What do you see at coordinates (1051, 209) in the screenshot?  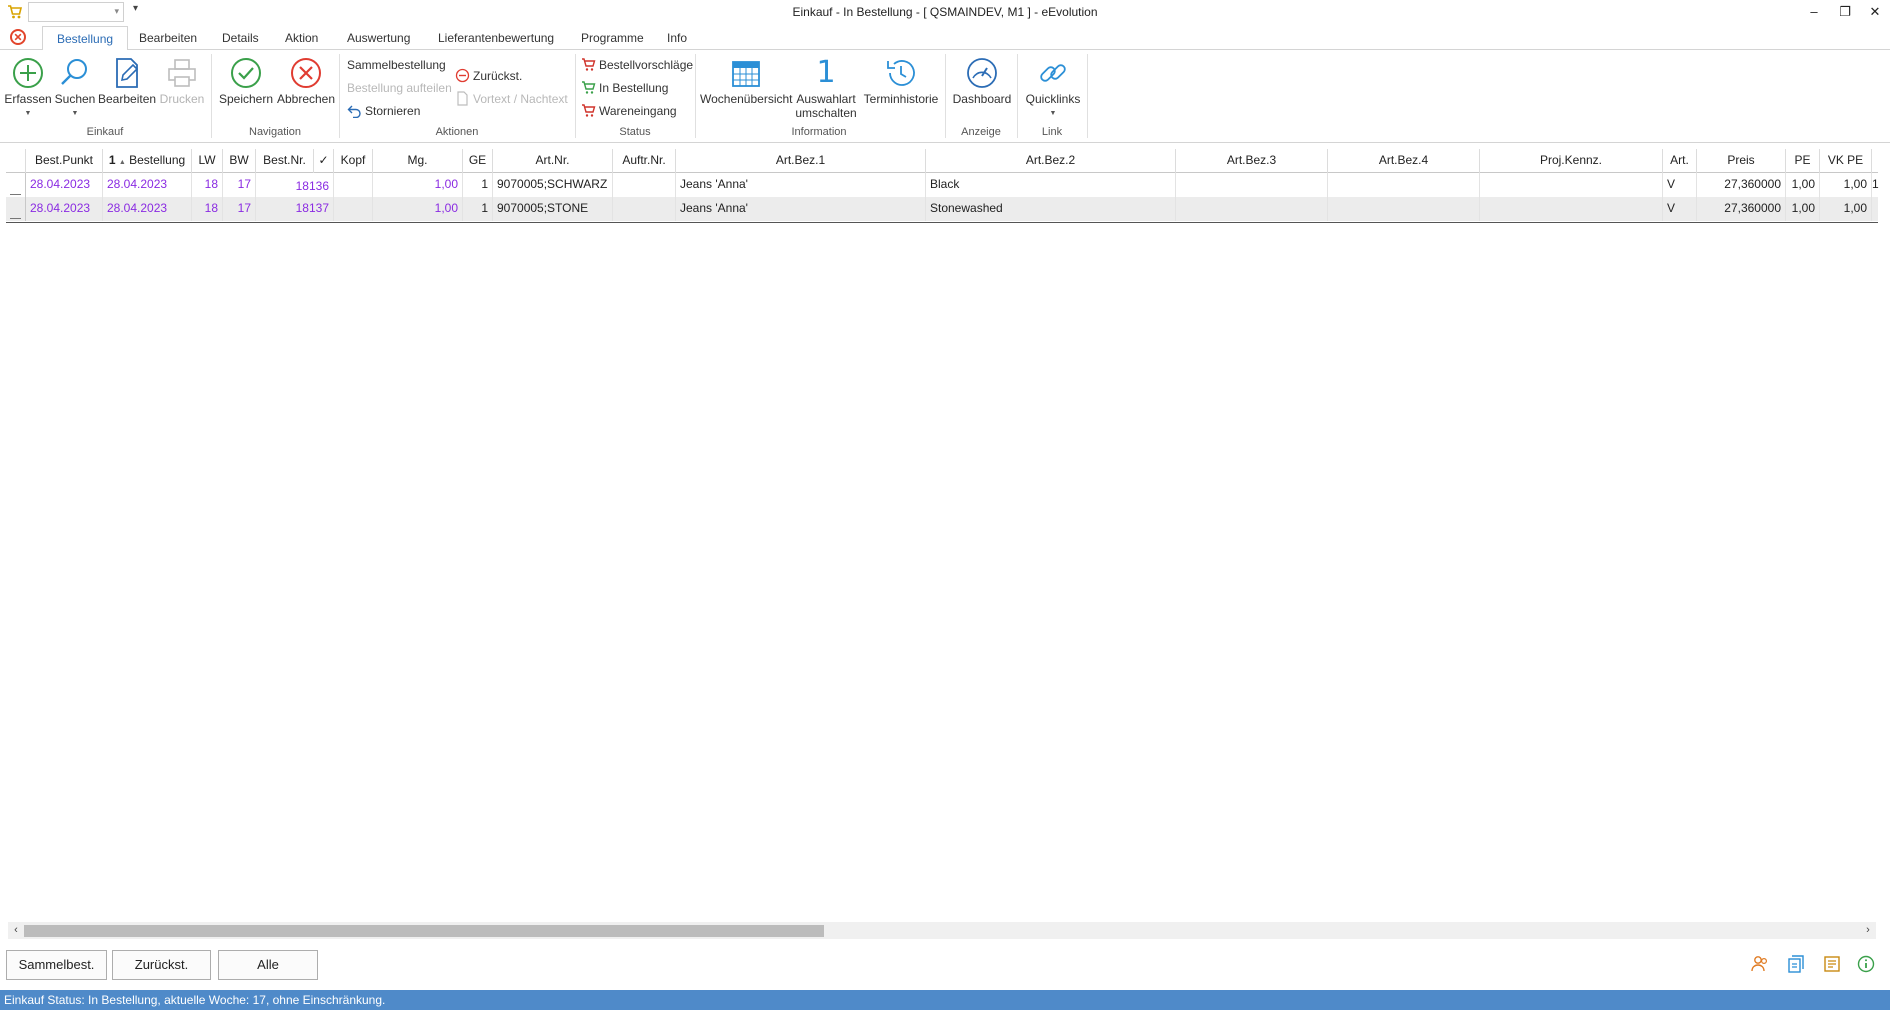 I see `cell-art-bez2: Stonewashed` at bounding box center [1051, 209].